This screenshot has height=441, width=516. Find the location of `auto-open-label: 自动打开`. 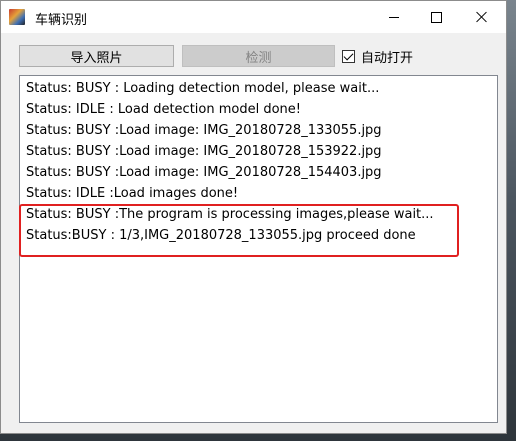

auto-open-label: 自动打开 is located at coordinates (387, 58).